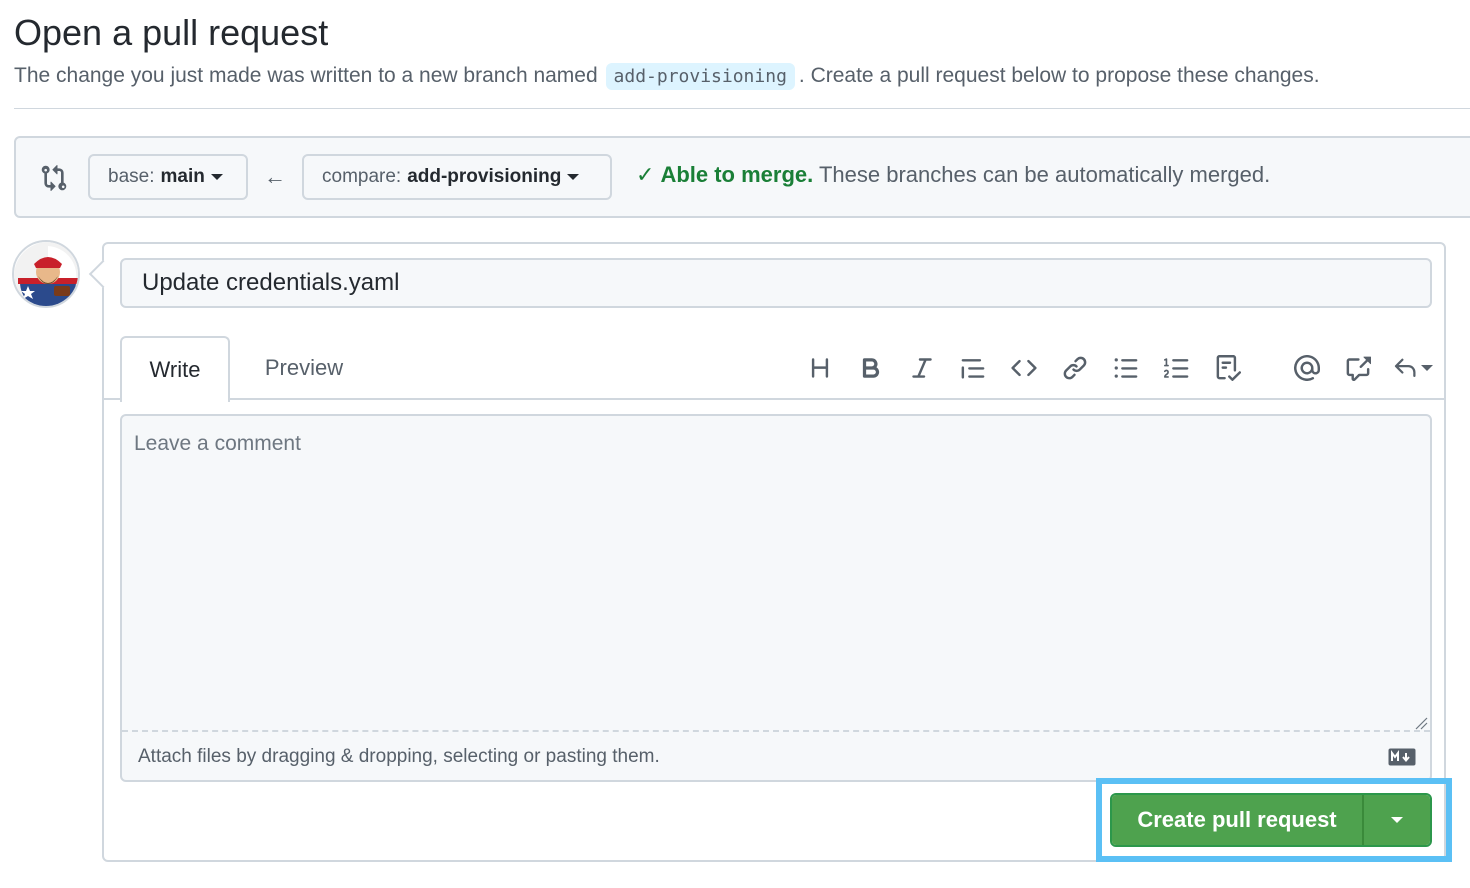  Describe the element at coordinates (1413, 368) in the screenshot. I see `reply-icon` at that location.